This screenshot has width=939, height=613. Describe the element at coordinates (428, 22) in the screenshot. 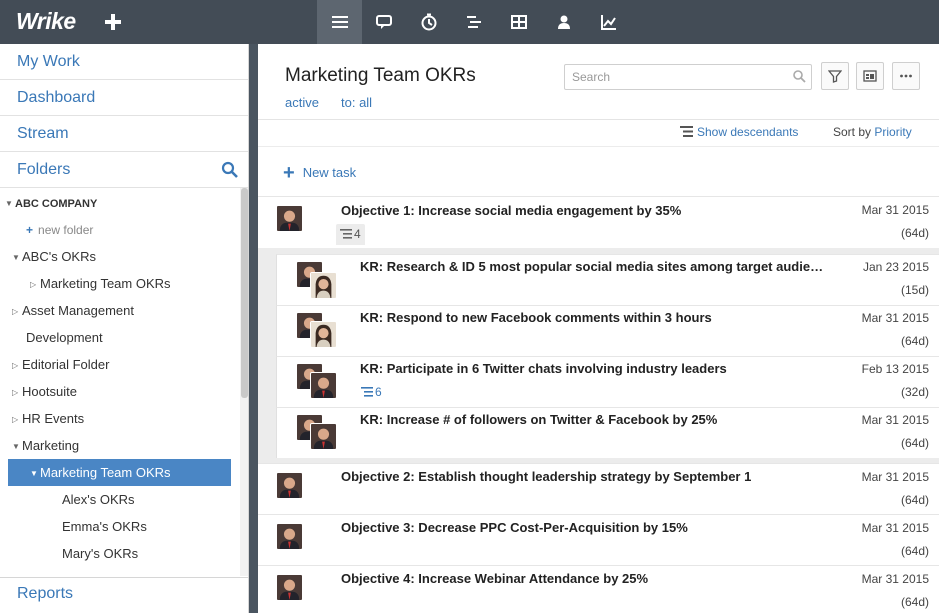

I see `timer-icon` at that location.